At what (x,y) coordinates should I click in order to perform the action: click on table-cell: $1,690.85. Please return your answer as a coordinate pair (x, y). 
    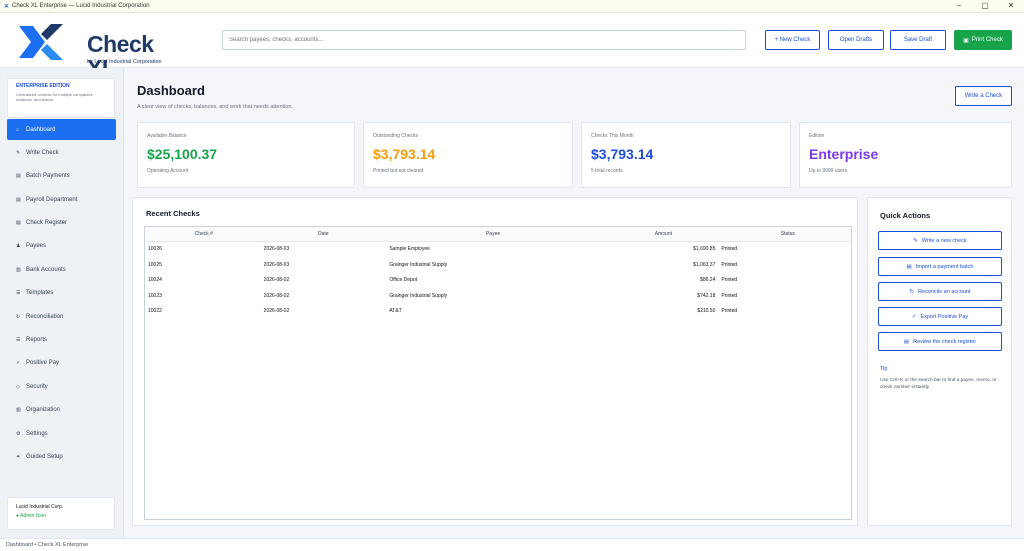
    Looking at the image, I should click on (704, 249).